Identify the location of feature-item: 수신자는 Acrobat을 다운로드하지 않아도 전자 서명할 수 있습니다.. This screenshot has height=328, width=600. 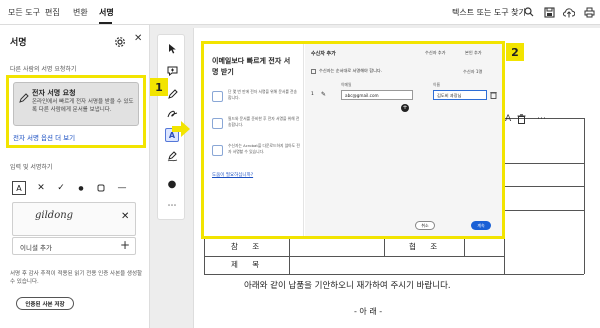
(256, 154).